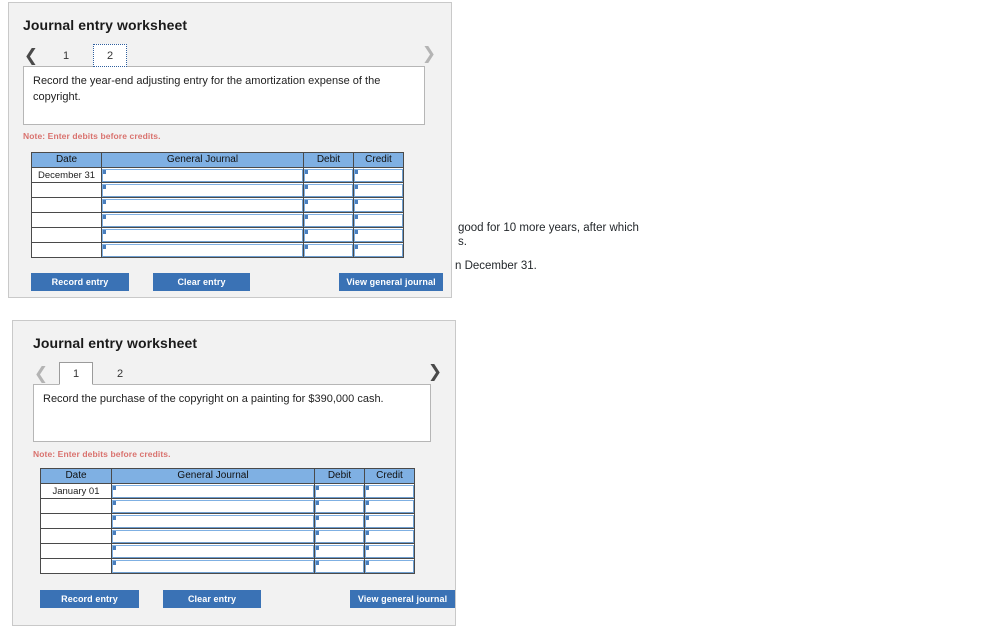 The width and height of the screenshot is (1008, 630). Describe the element at coordinates (76, 491) in the screenshot. I see `date-cell: January 01` at that location.